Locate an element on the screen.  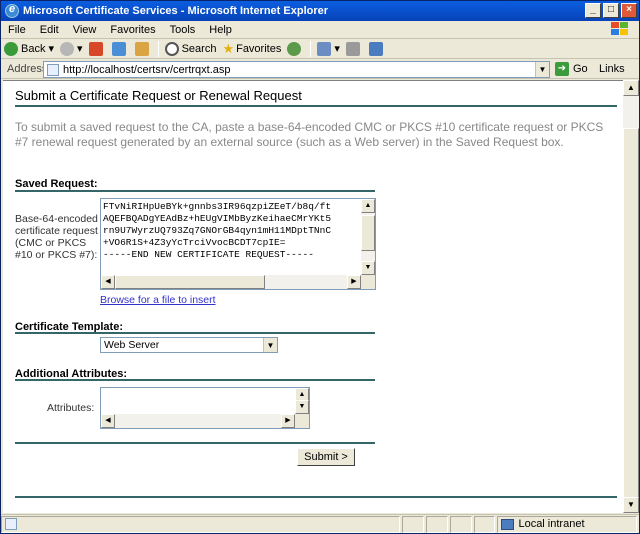
minimize-button: _ is located at coordinates (593, 10).